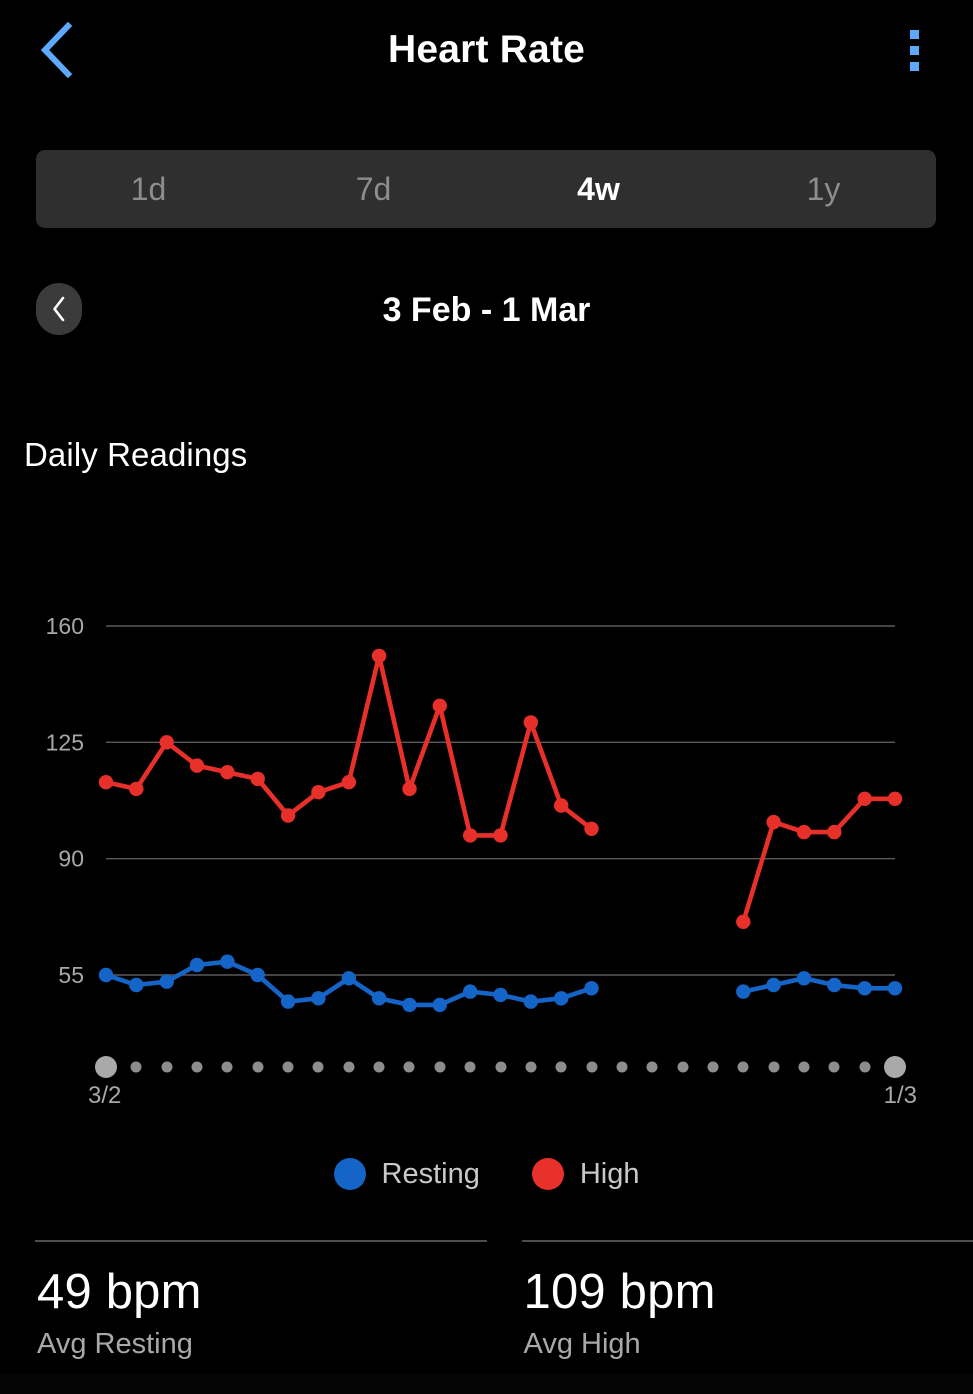  I want to click on tab-1y: 1y, so click(823, 189).